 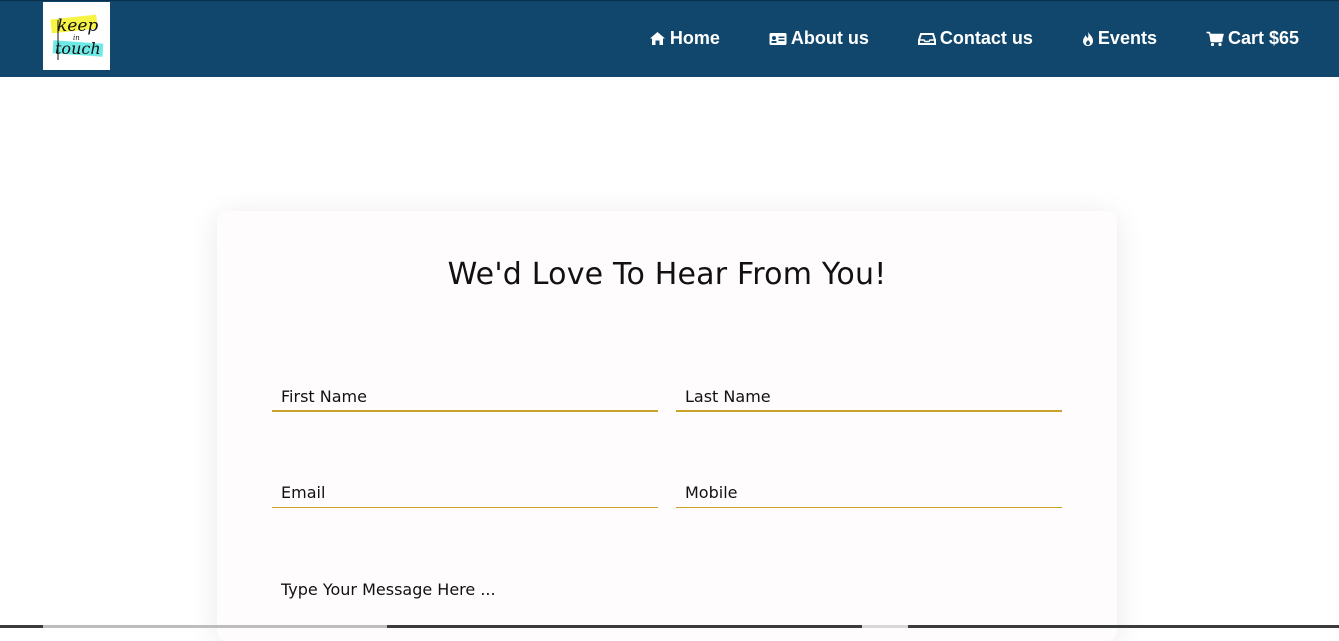 What do you see at coordinates (986, 38) in the screenshot?
I see `nav-contact-us-label: Contact us` at bounding box center [986, 38].